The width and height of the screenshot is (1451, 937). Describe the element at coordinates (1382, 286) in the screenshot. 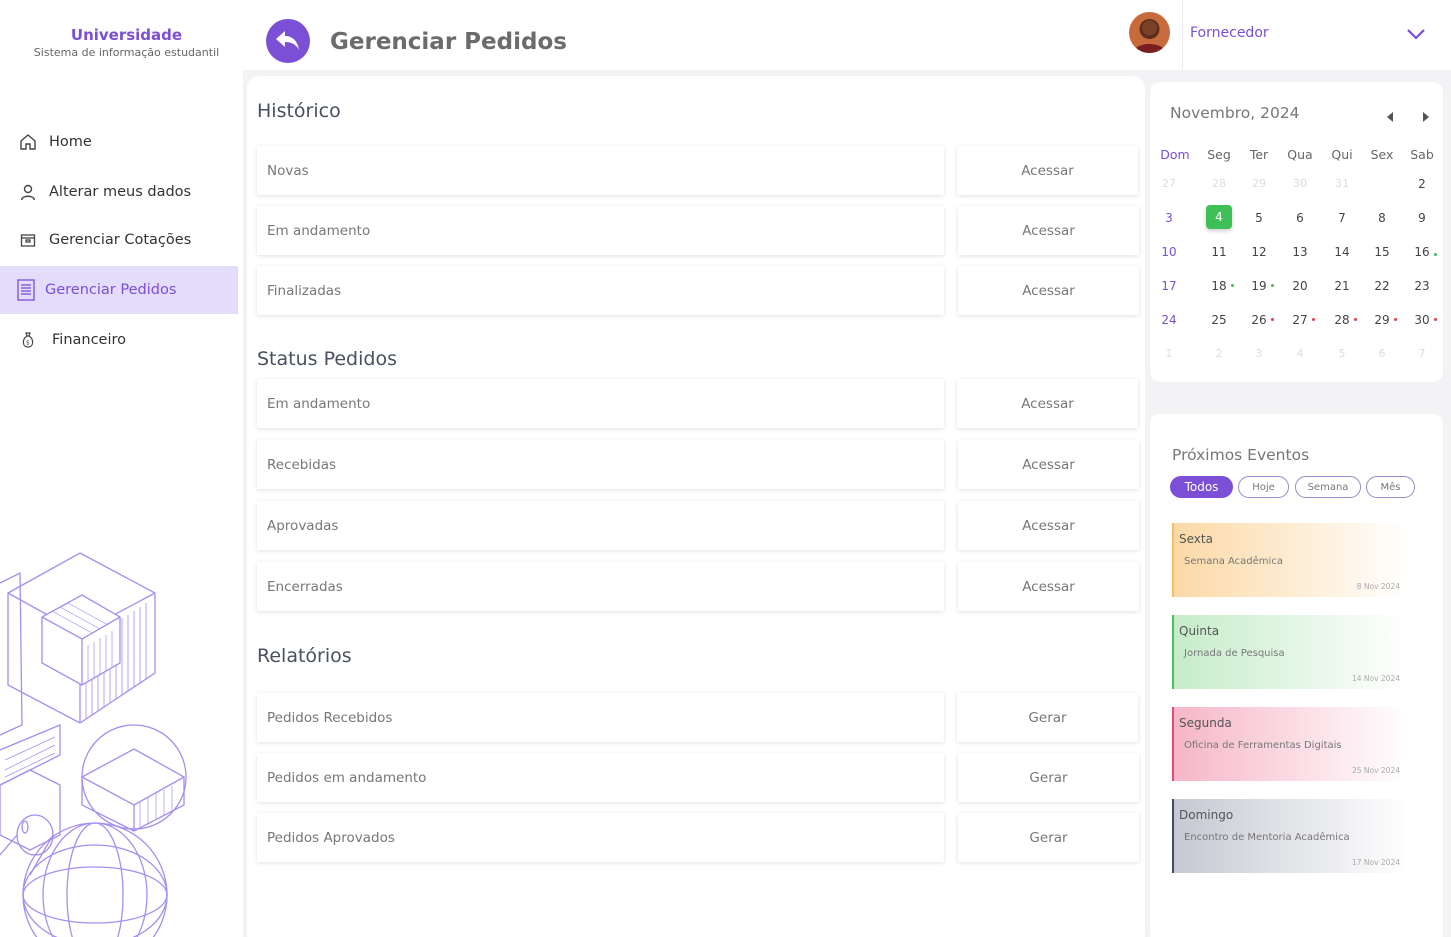

I see `calendar-day: 22` at that location.